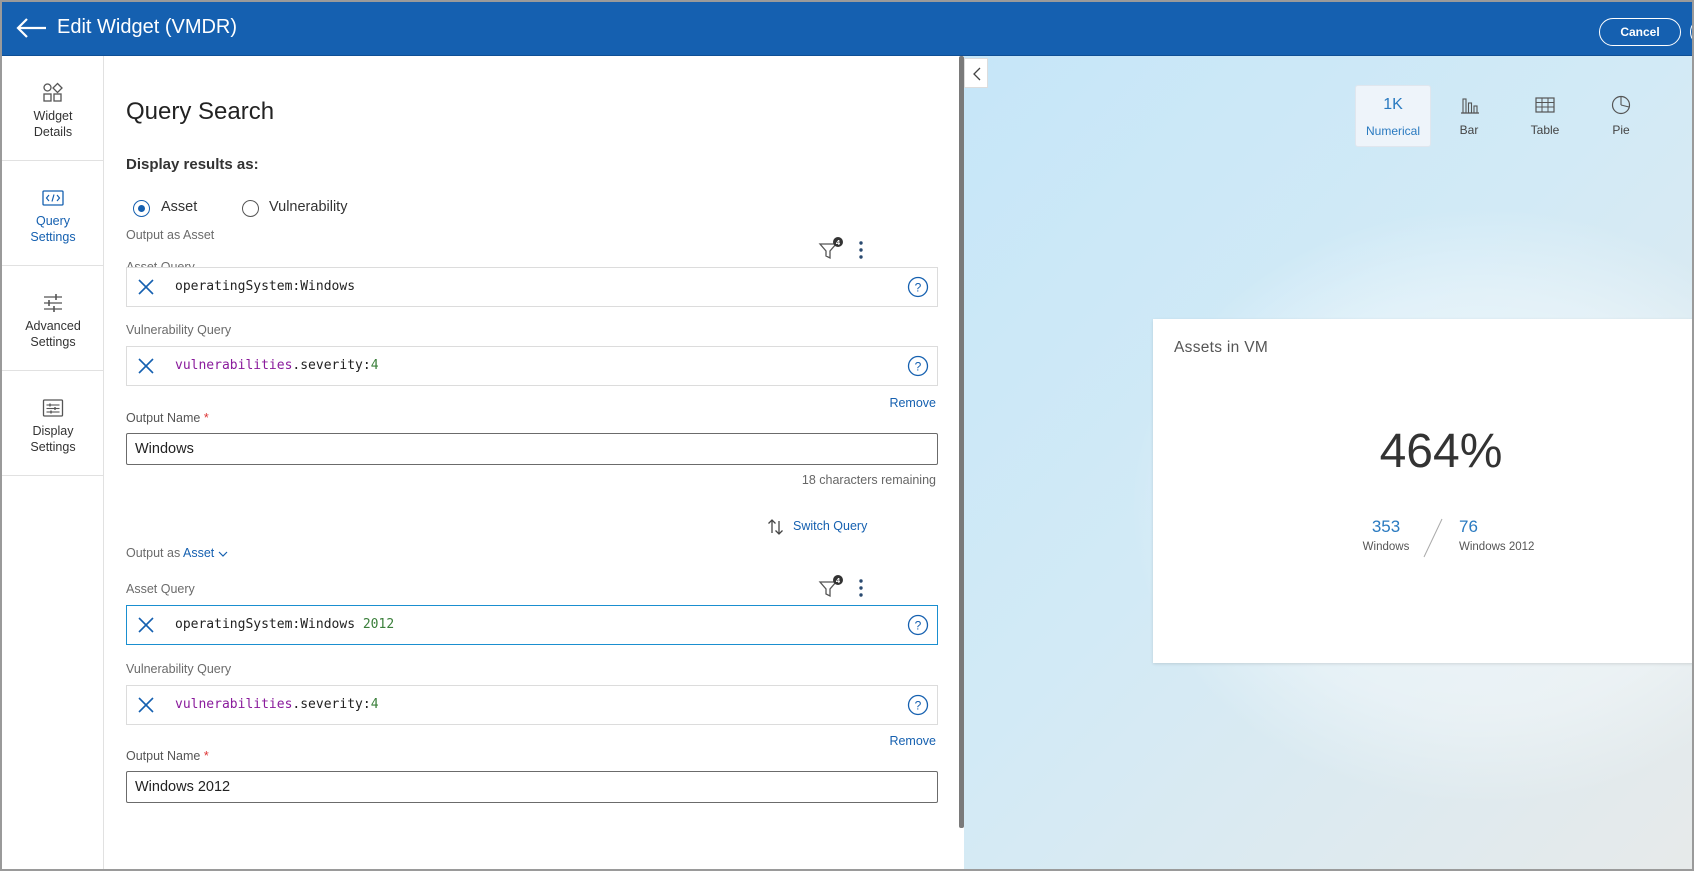  What do you see at coordinates (1433, 538) in the screenshot?
I see `divider-slash` at bounding box center [1433, 538].